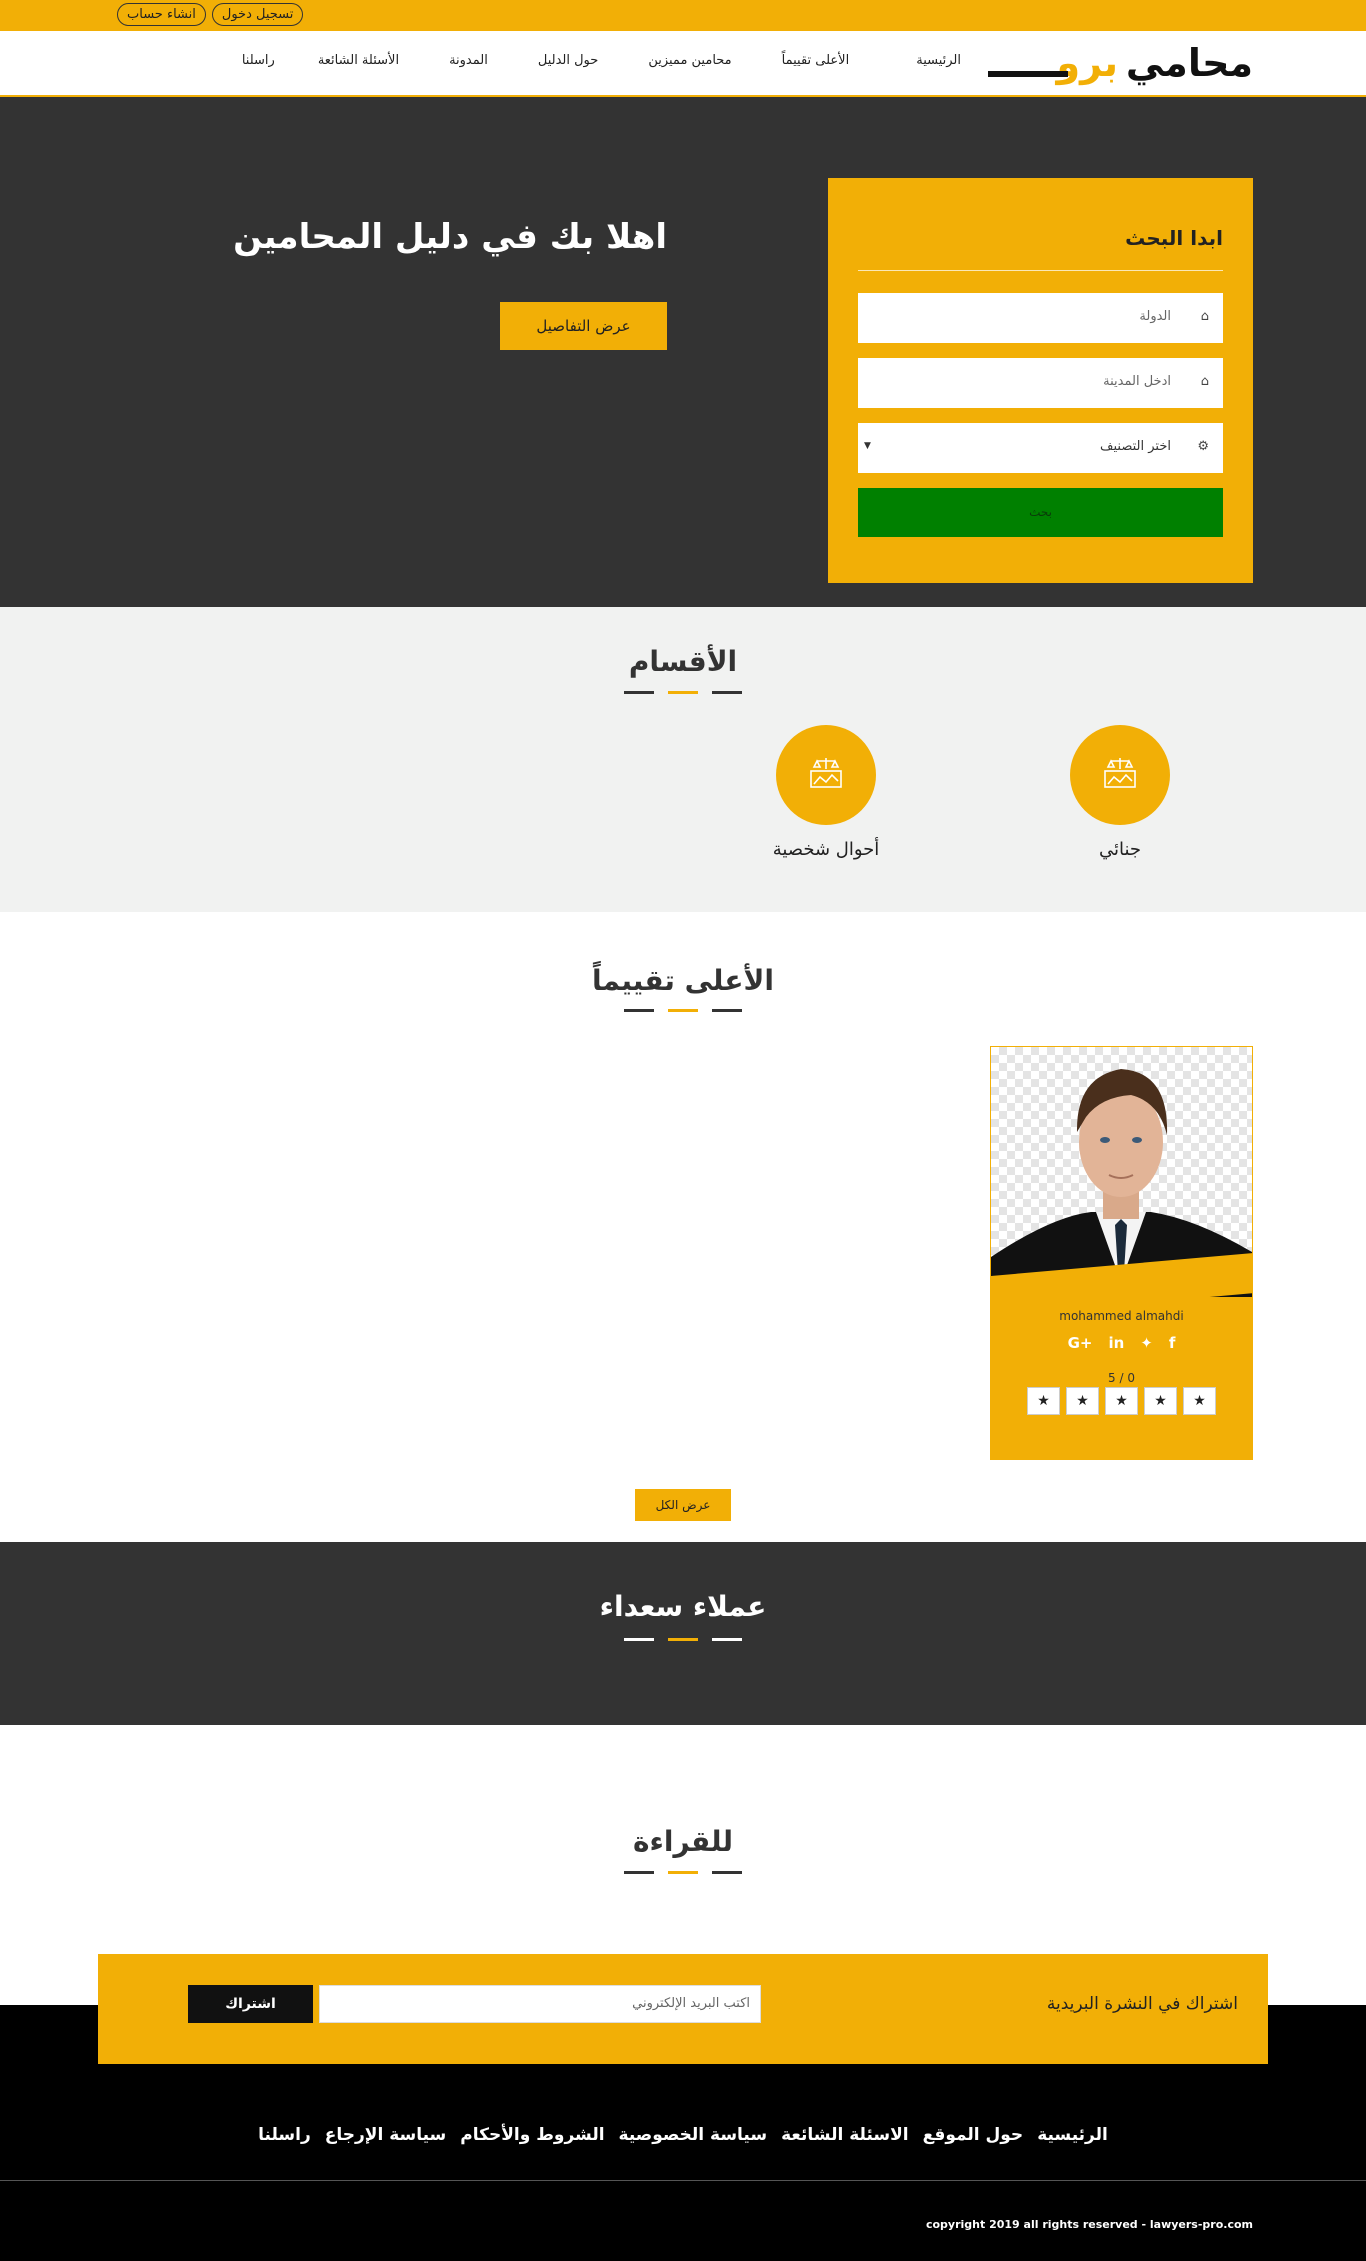 The height and width of the screenshot is (2261, 1366). I want to click on social-links: G+ in ✦ f, so click(1121, 1343).